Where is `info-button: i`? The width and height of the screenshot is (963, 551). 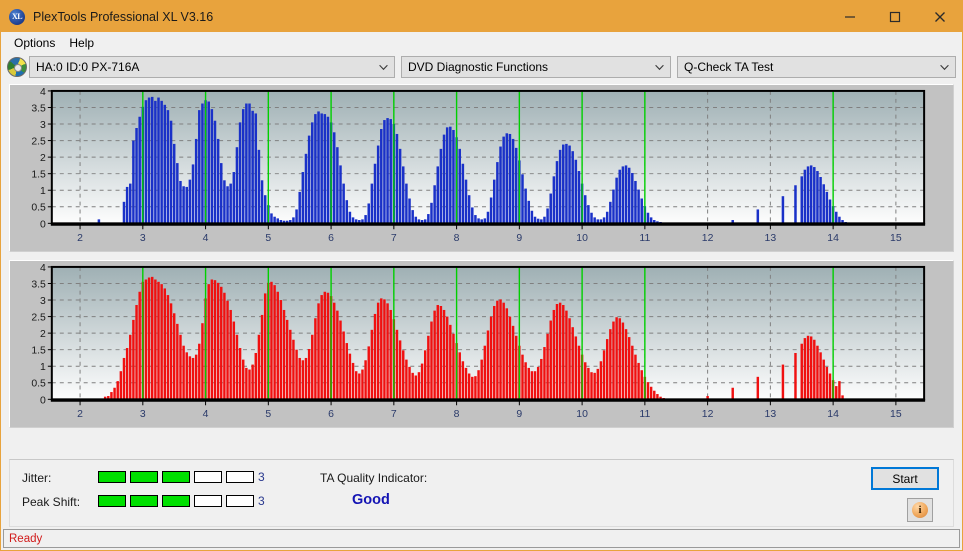
info-button: i is located at coordinates (920, 510).